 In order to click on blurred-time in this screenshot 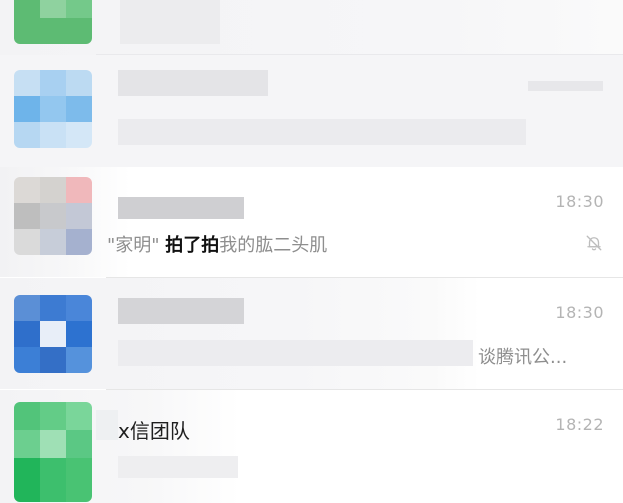, I will do `click(565, 86)`.